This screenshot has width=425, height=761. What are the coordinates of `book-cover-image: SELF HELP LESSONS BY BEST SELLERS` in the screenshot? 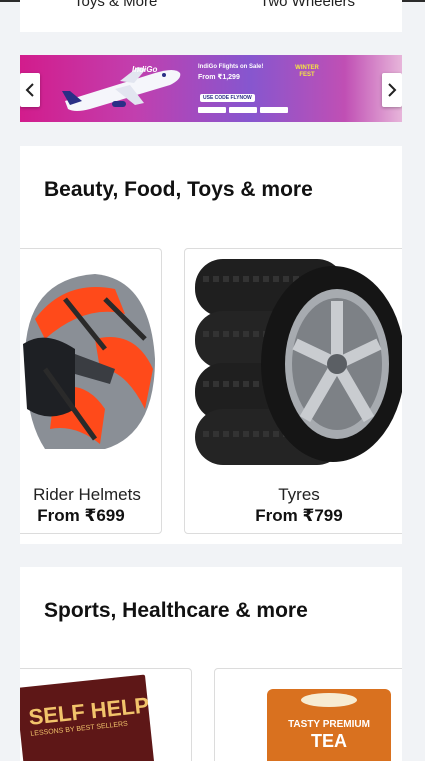 It's located at (88, 717).